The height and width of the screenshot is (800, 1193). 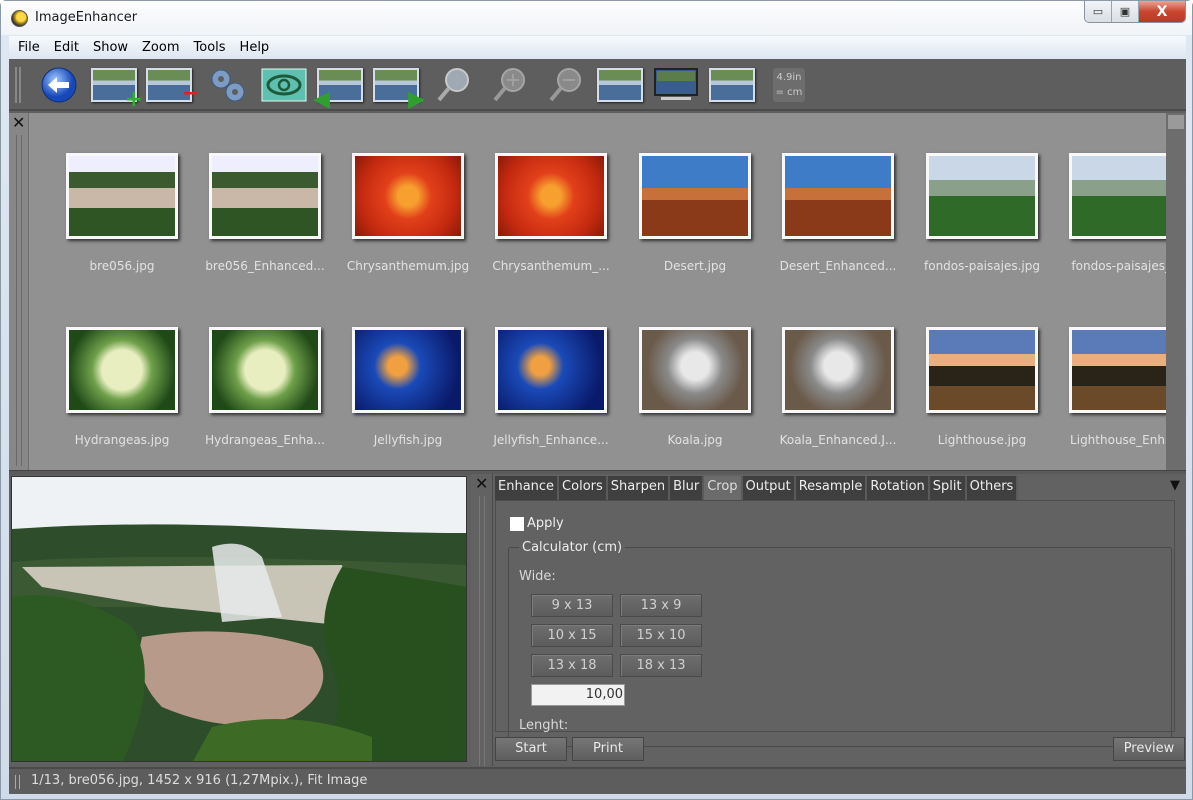 I want to click on preset-10x15-button: 10 x 15, so click(x=572, y=635).